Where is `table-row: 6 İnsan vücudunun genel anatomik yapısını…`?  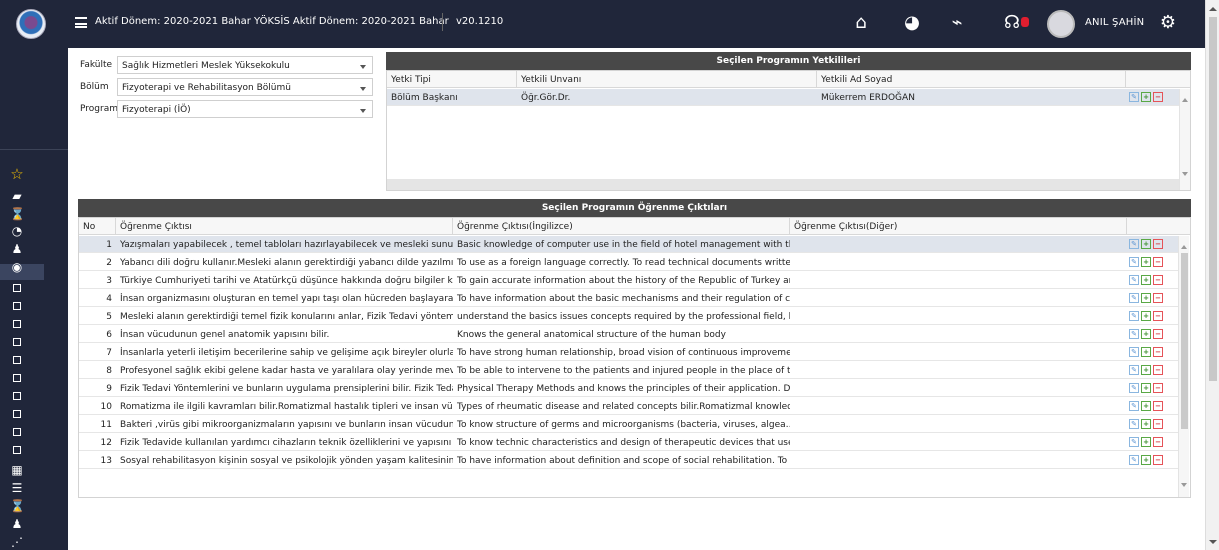
table-row: 6 İnsan vücudunun genel anatomik yapısını… is located at coordinates (628, 334).